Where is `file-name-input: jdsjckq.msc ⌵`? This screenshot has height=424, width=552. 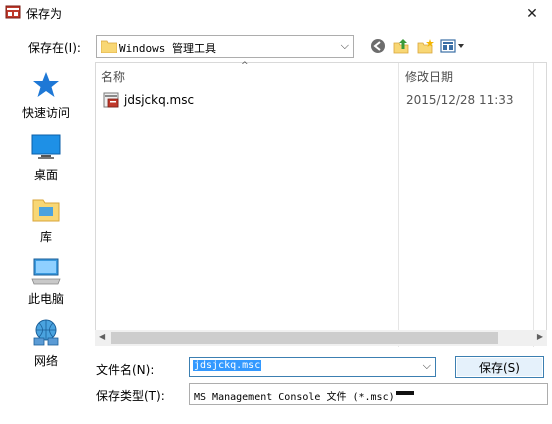
file-name-input: jdsjckq.msc ⌵ is located at coordinates (312, 367).